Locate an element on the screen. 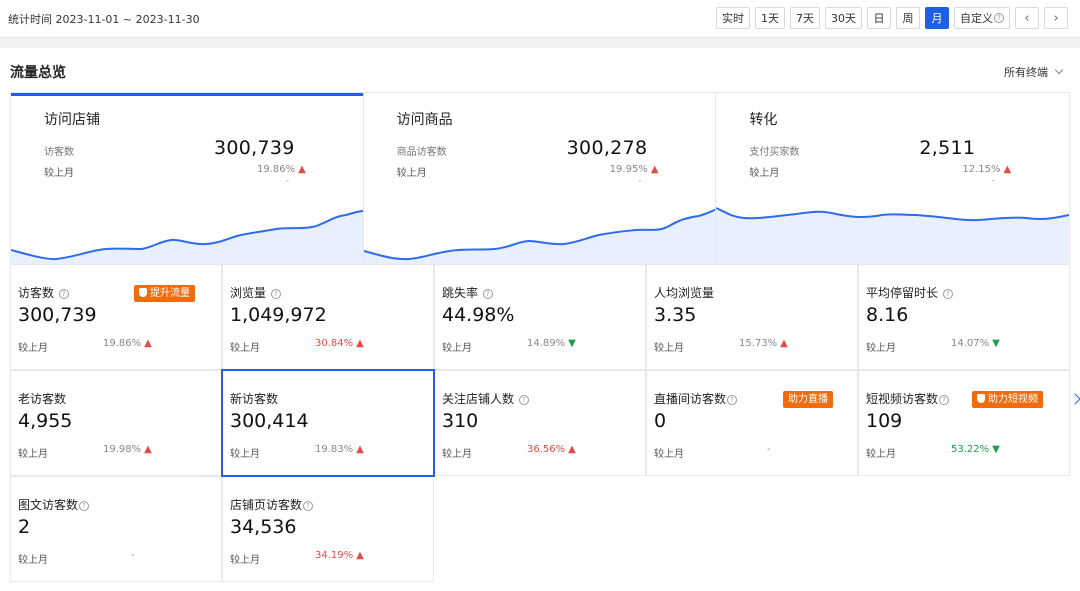  change-value: 14.89% is located at coordinates (546, 343).